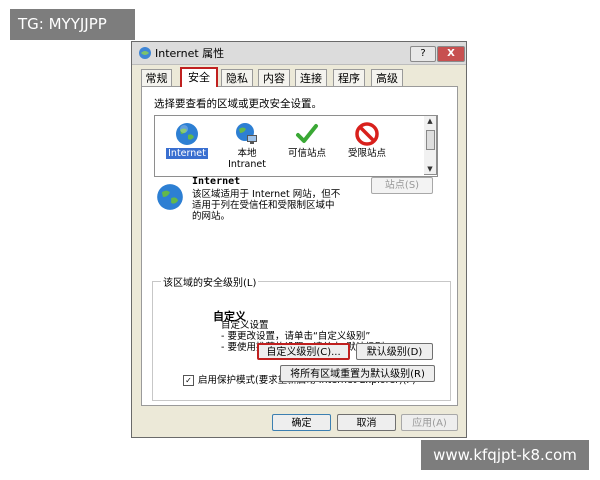 Image resolution: width=600 pixels, height=480 pixels. Describe the element at coordinates (311, 77) in the screenshot. I see `tab-connections: 连接` at that location.